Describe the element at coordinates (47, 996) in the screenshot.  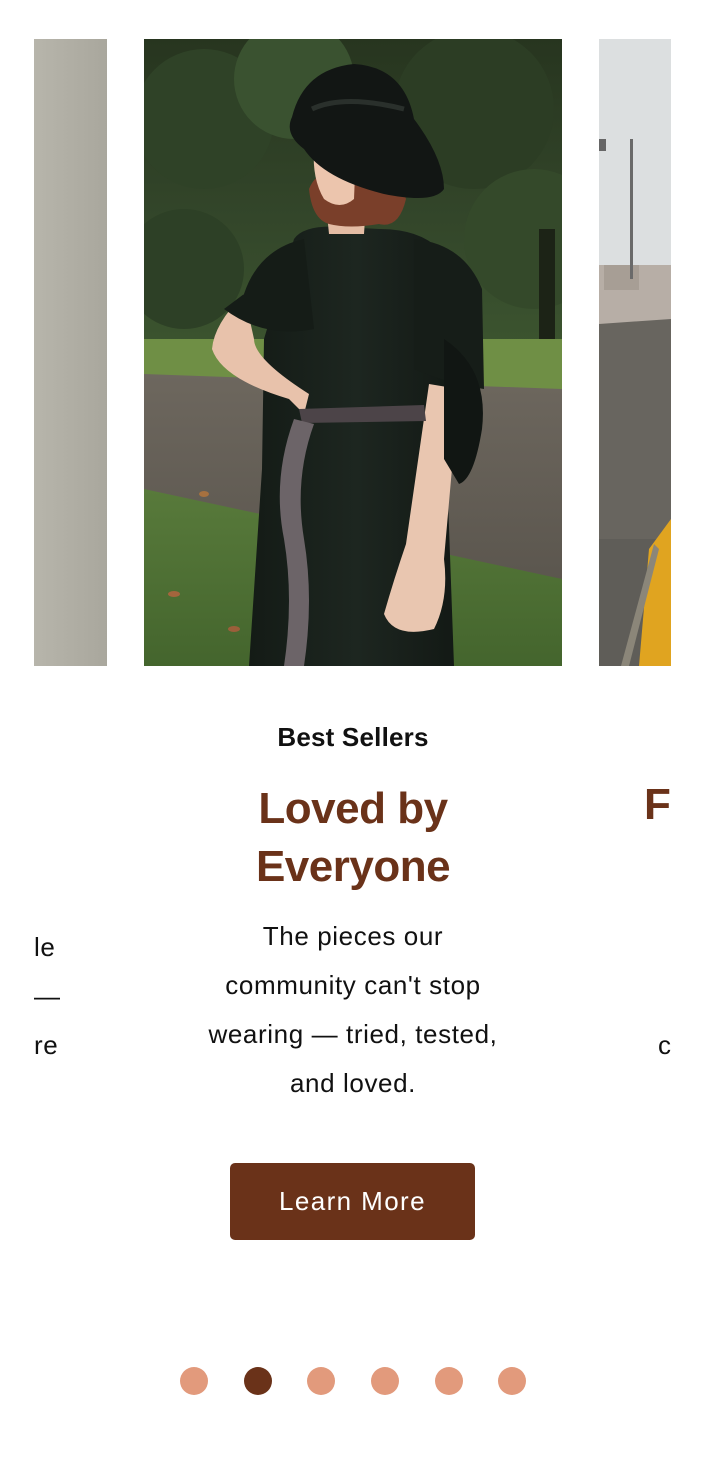
I see `slide-prev-description: le — re` at that location.